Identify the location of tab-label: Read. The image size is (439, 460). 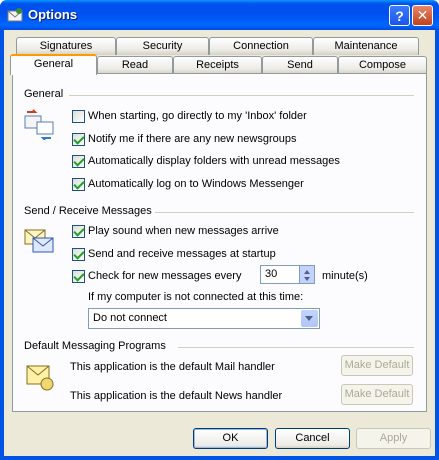
(135, 65).